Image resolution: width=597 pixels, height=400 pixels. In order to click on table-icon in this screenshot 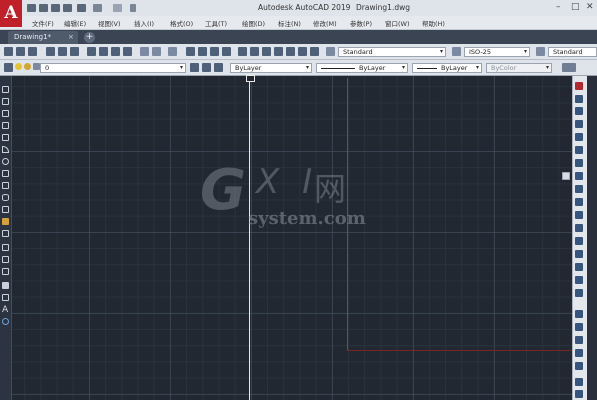, I will do `click(5, 297)`.